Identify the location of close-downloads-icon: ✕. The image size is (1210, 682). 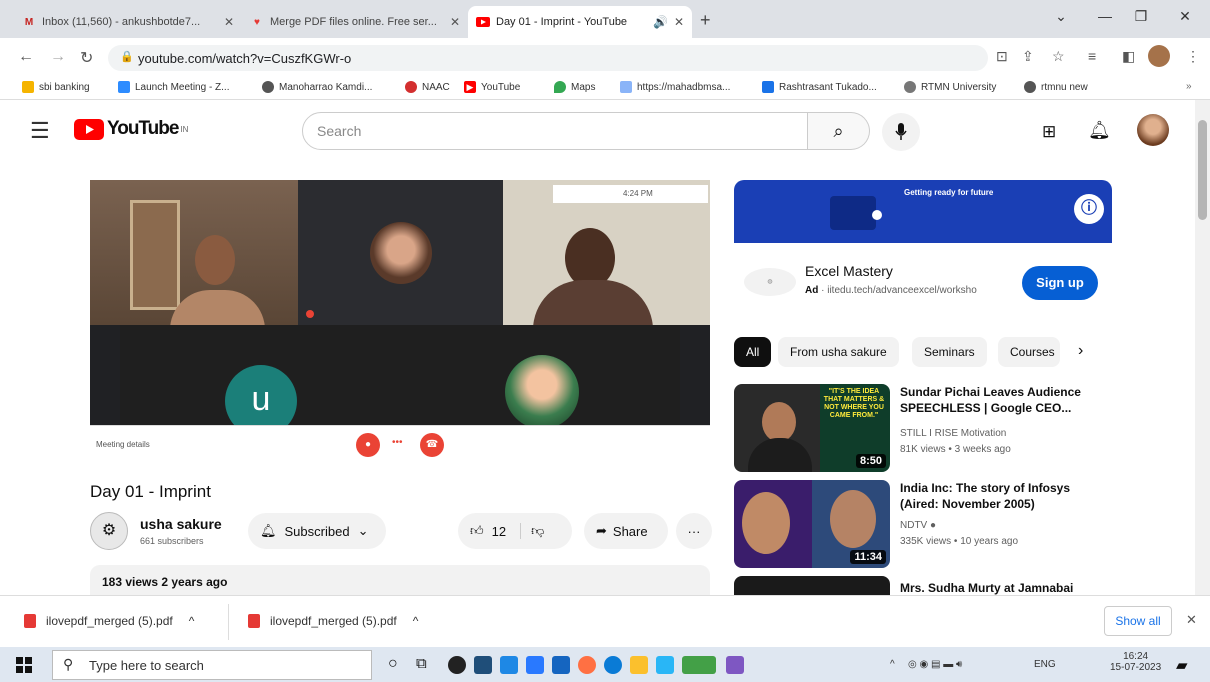
(1191, 620).